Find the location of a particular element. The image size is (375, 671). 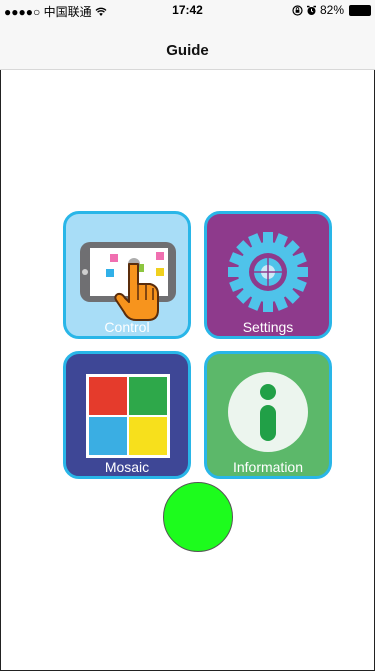

control-label: Control is located at coordinates (127, 327).